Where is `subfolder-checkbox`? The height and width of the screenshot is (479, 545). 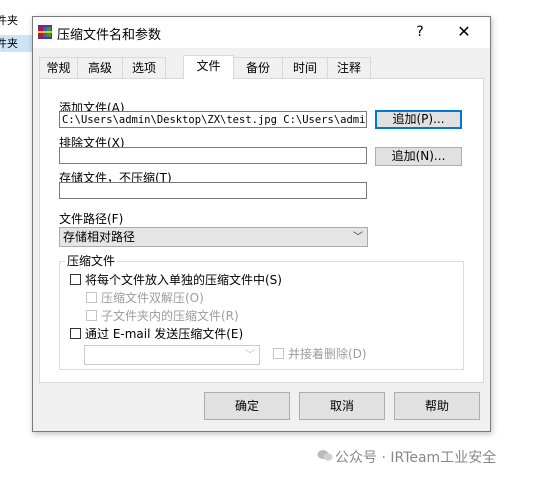
subfolder-checkbox is located at coordinates (91, 315).